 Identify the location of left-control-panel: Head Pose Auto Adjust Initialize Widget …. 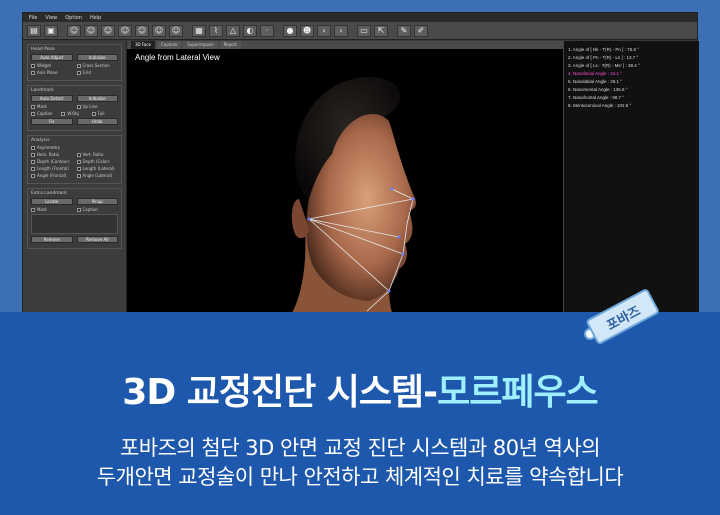
(75, 177).